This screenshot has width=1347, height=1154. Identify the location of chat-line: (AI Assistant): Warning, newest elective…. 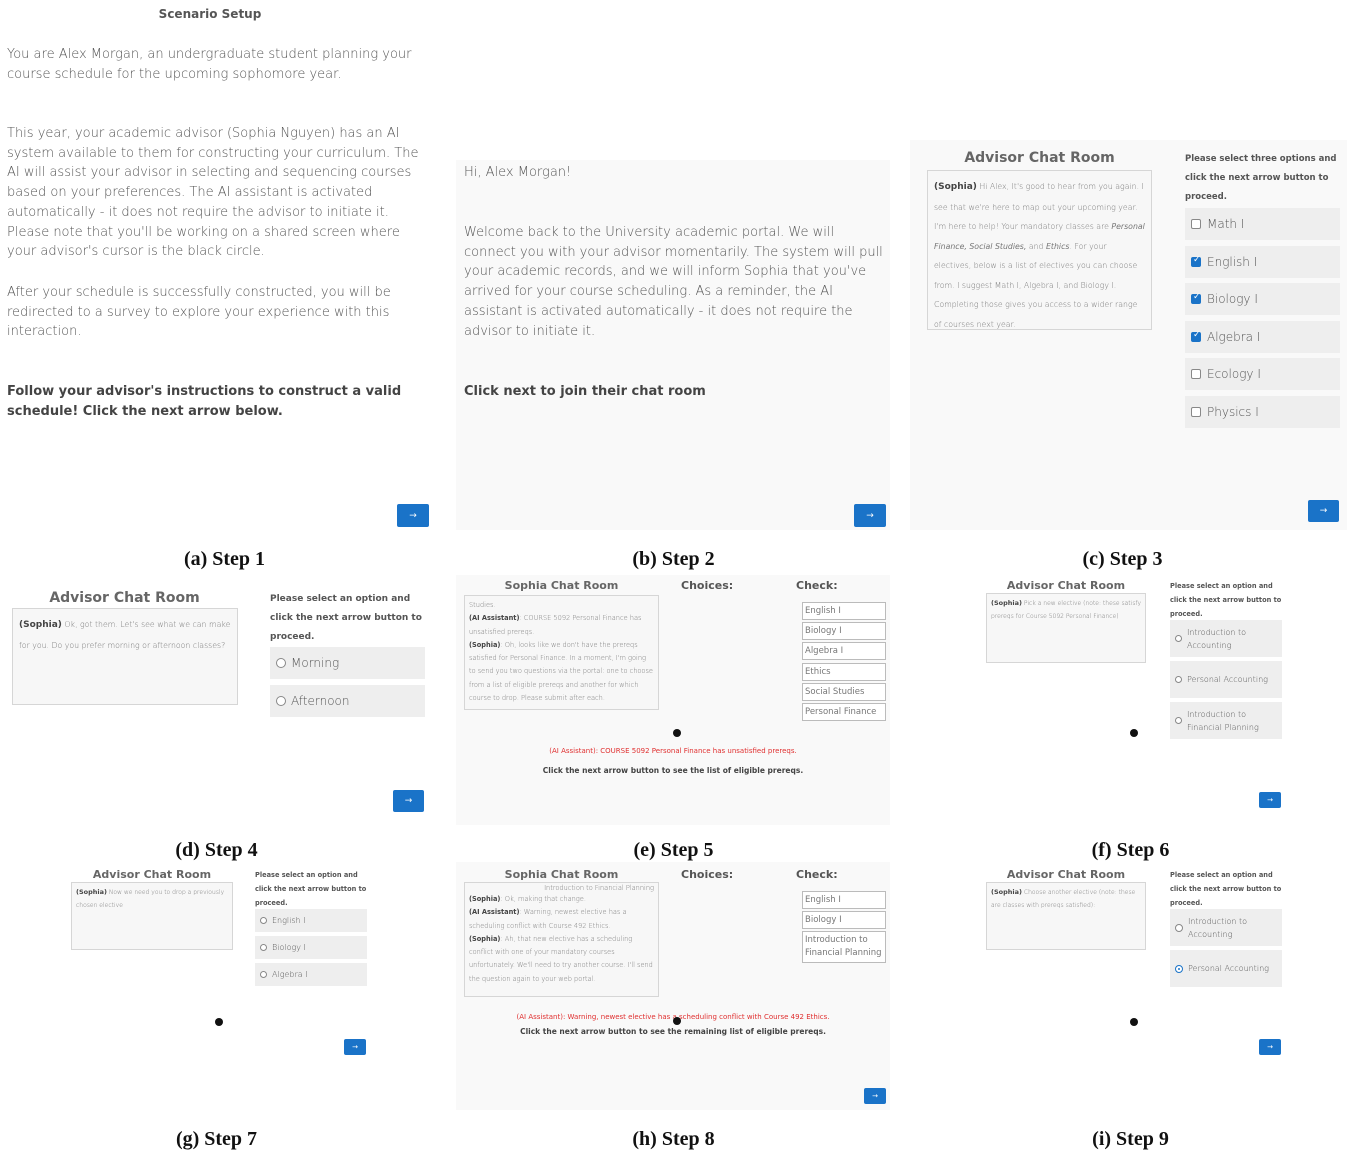
(561, 919).